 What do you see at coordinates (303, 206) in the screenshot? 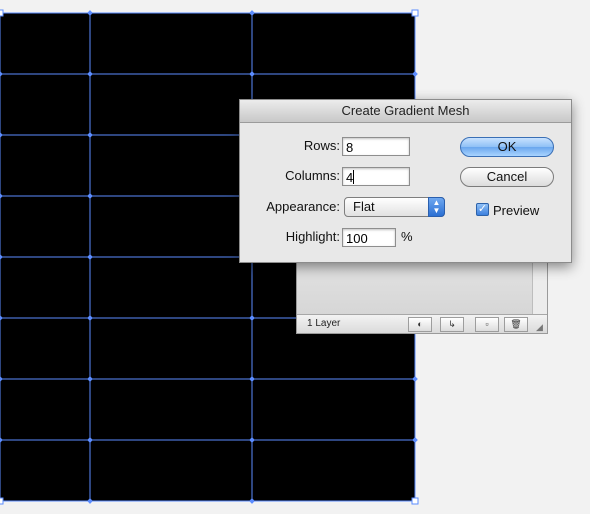
I see `appearance-label: Appearance:` at bounding box center [303, 206].